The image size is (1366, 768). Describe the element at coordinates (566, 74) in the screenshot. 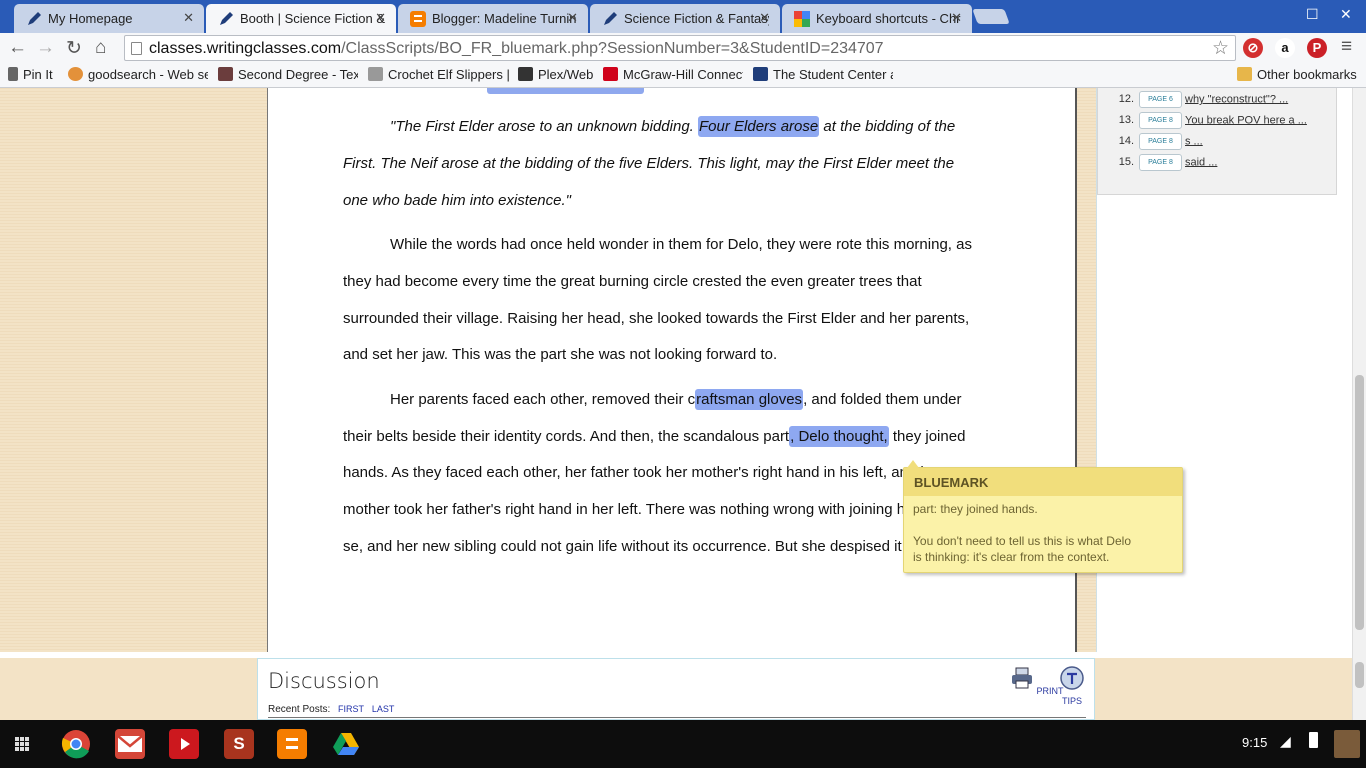

I see `bookmark-label: Plex/Web` at that location.